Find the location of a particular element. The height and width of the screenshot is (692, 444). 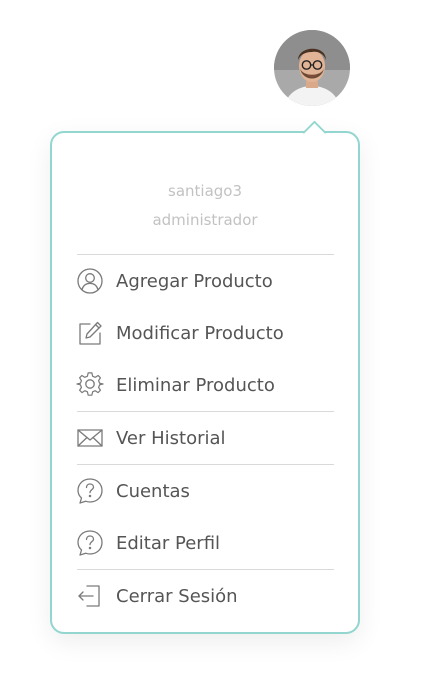

menu-item-eliminar-producto: Eliminar Producto is located at coordinates (205, 385).